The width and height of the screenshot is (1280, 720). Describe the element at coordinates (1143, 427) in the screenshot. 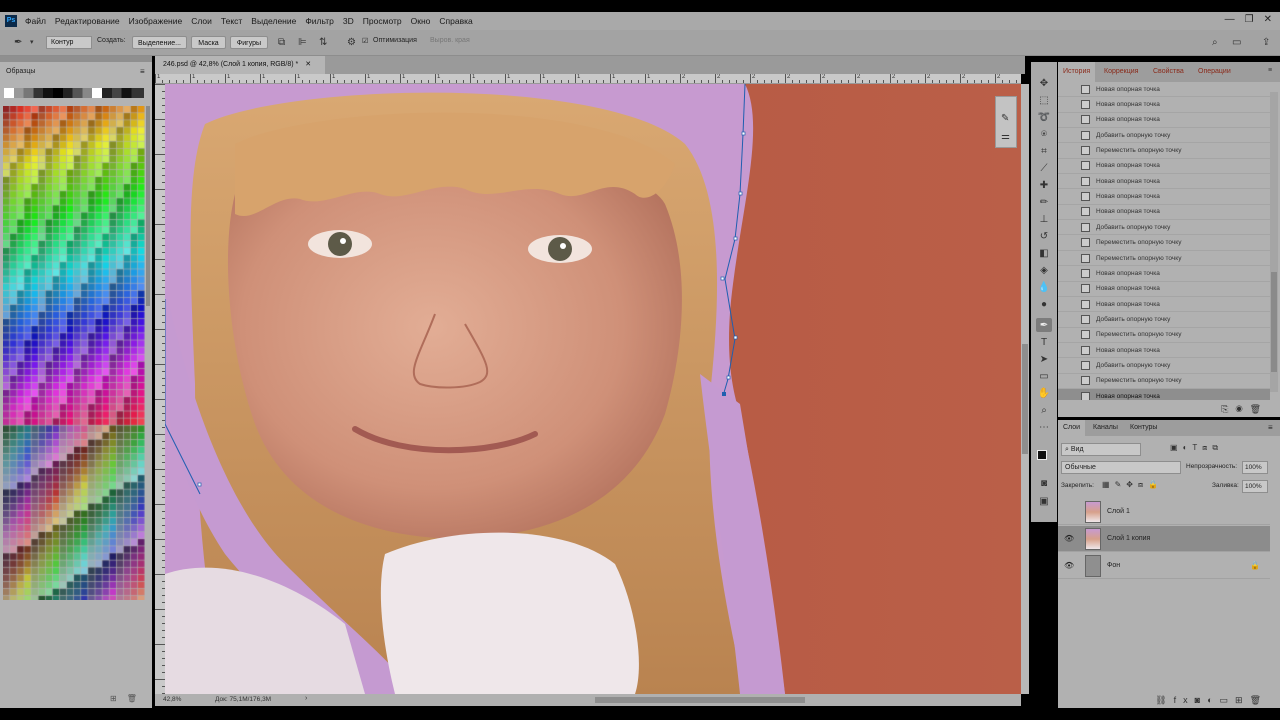

I see `tab-paths: Контуры` at that location.